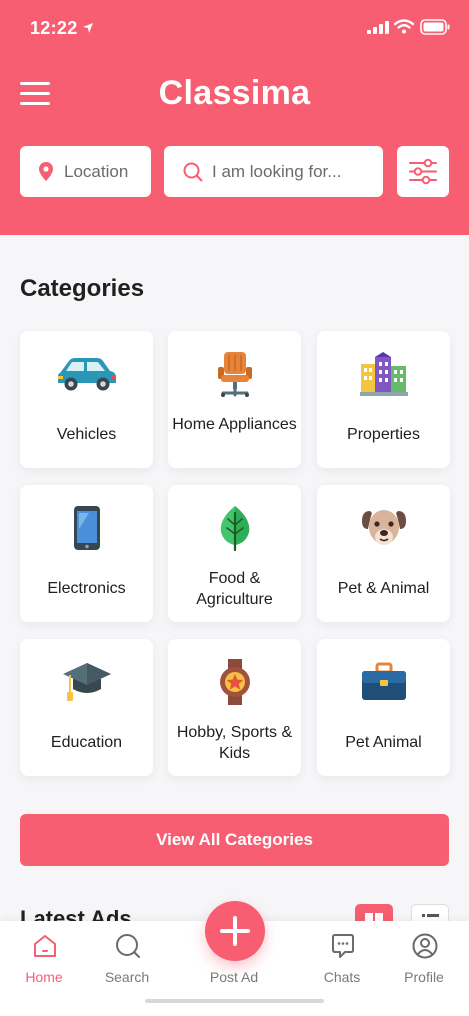 The image size is (469, 1016). What do you see at coordinates (383, 707) in the screenshot?
I see `category-card-pet-animal-2: Pet Animal` at bounding box center [383, 707].